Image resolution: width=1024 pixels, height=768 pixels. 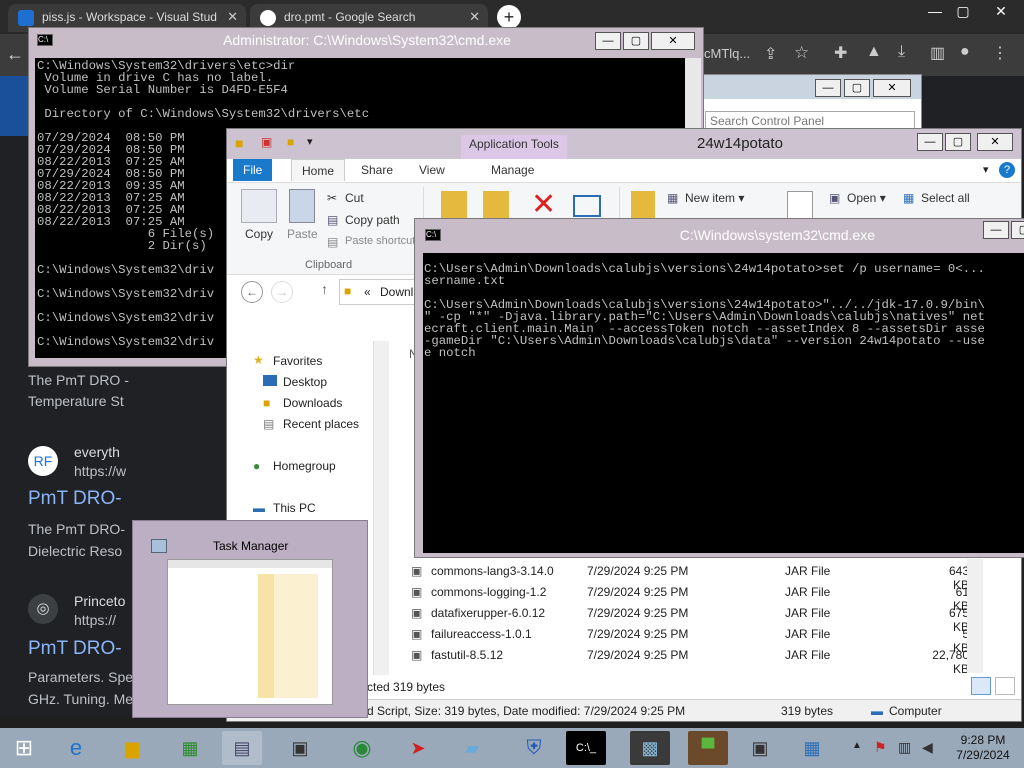 I want to click on properties-icon, so click(x=800, y=206).